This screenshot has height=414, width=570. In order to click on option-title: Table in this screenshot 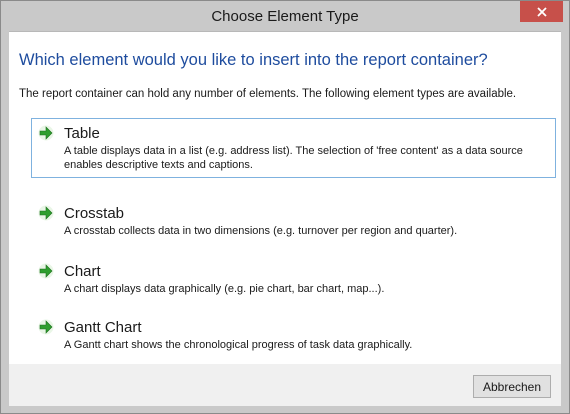, I will do `click(82, 133)`.